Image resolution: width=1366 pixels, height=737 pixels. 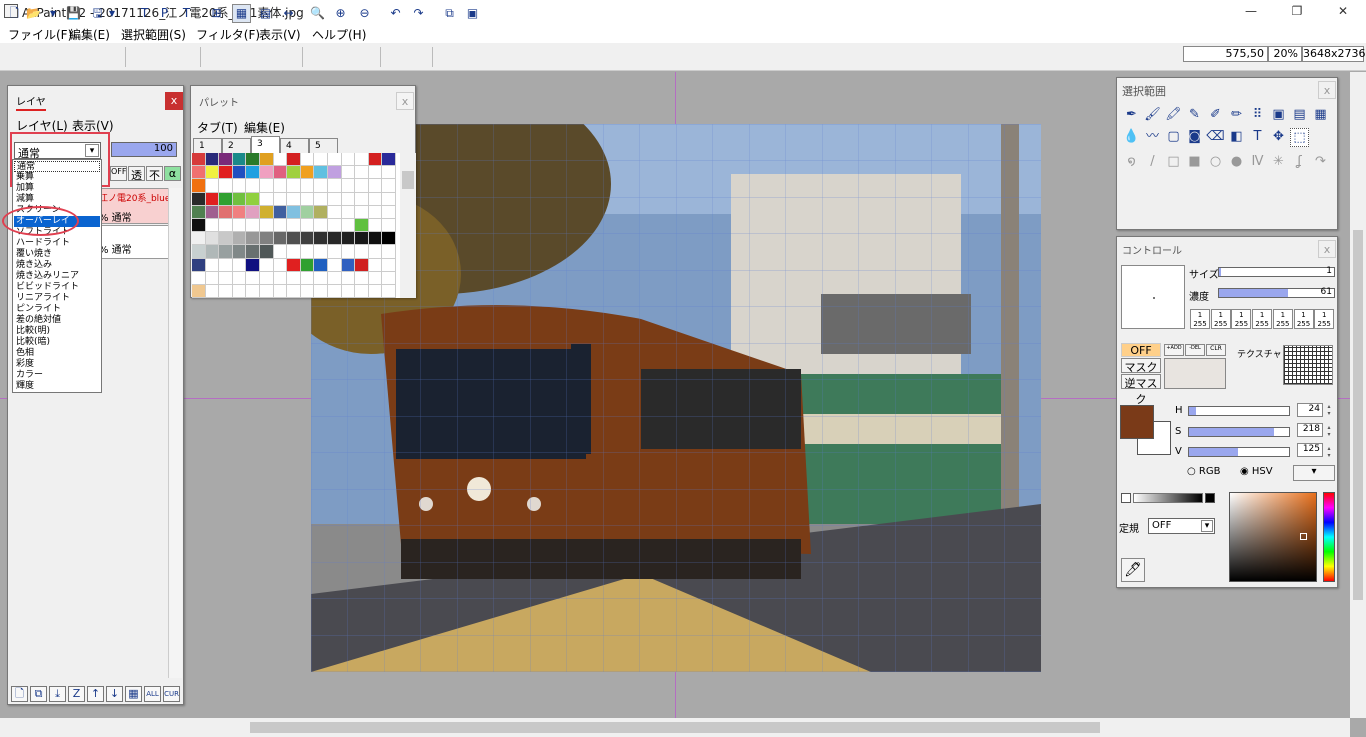 I want to click on checker-icon: ▦, so click(x=241, y=13).